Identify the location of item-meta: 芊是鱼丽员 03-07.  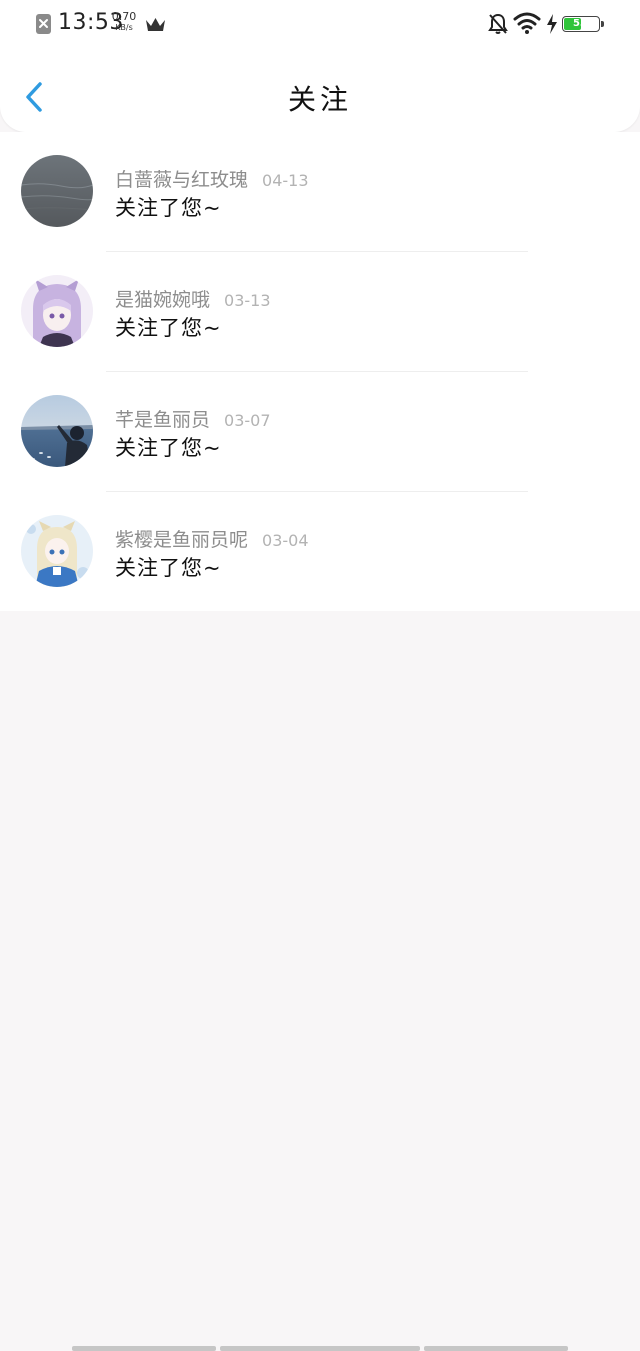
(193, 418).